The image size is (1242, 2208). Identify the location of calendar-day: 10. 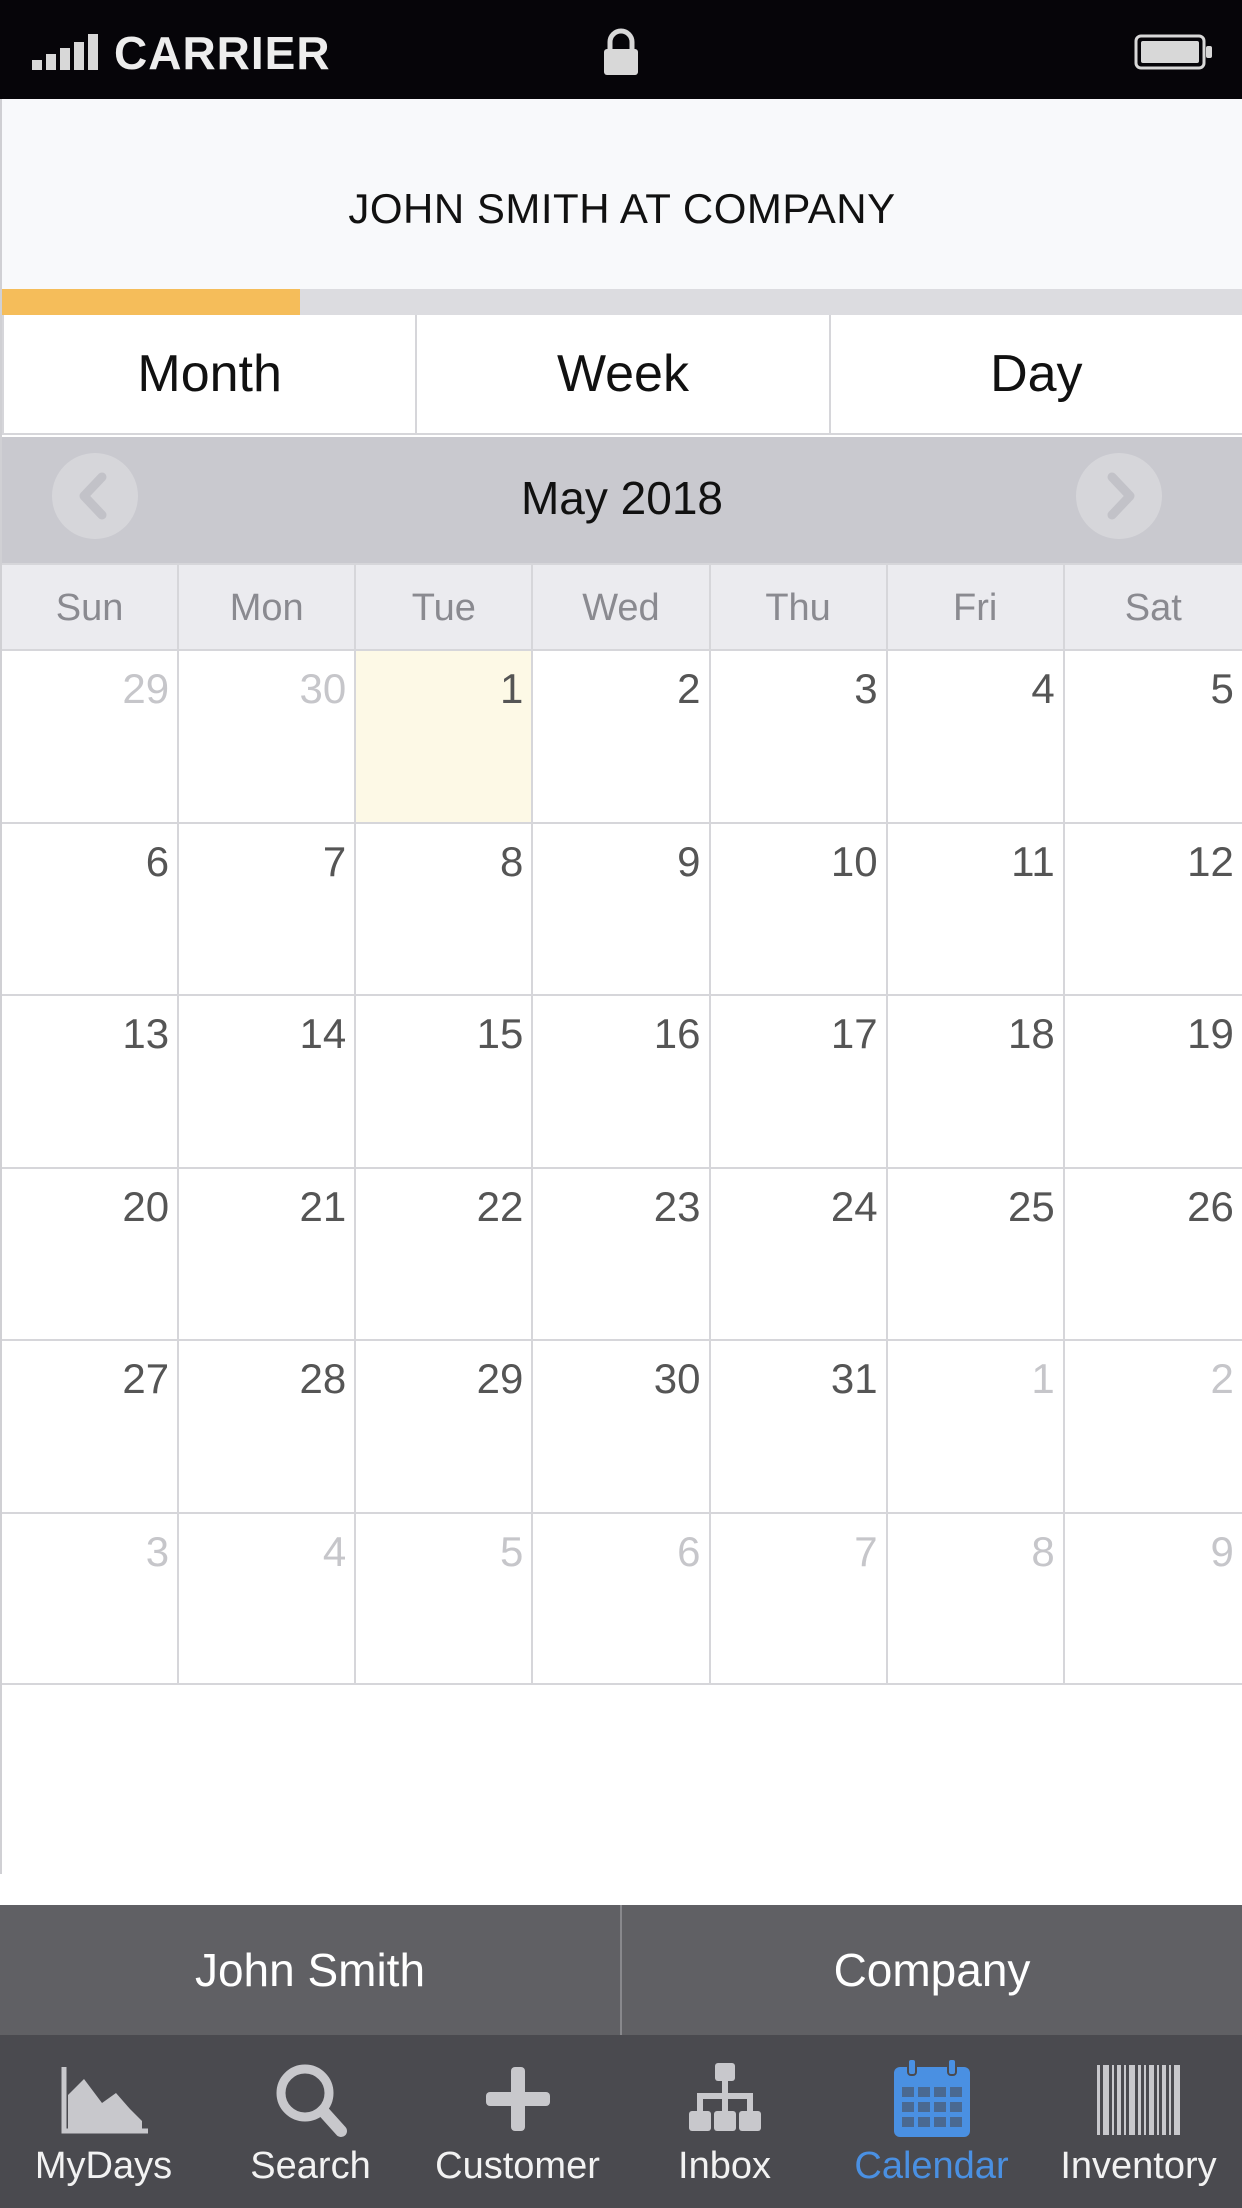
(799, 909).